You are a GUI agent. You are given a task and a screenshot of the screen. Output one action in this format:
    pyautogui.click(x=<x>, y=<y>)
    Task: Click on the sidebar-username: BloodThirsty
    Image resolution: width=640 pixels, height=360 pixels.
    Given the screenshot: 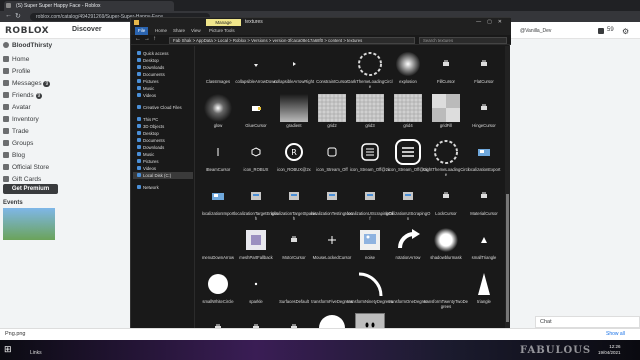 What is the action you would take?
    pyautogui.click(x=27, y=46)
    